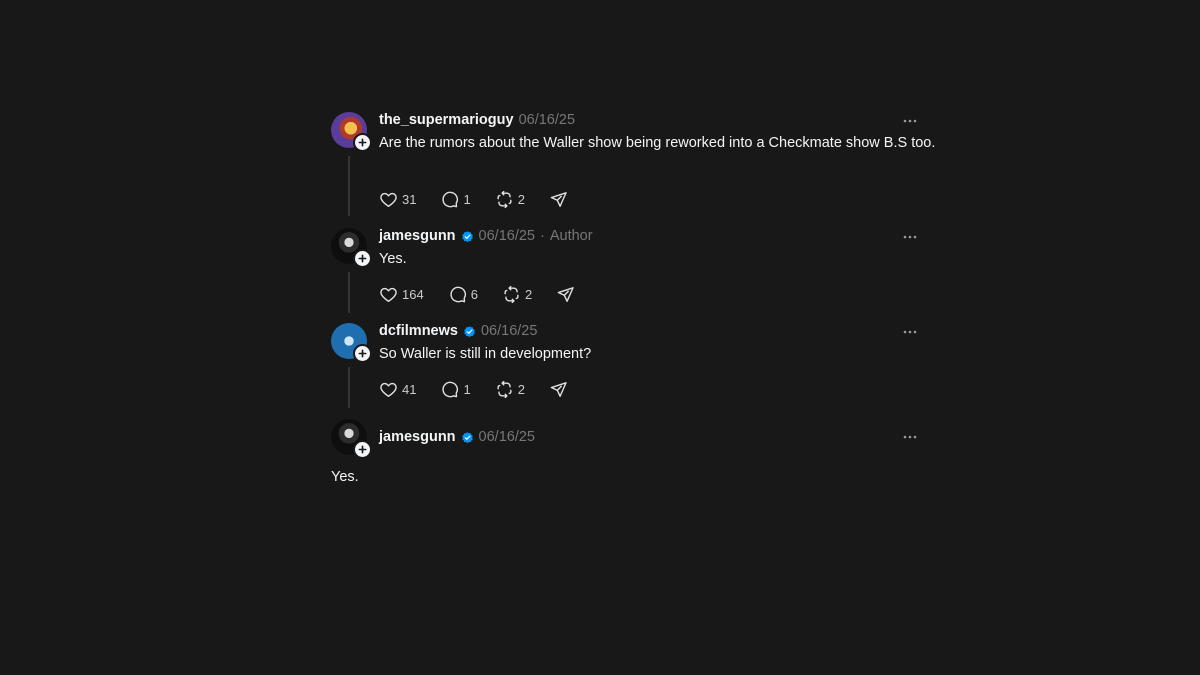 The width and height of the screenshot is (1200, 675). I want to click on reply-button: 6, so click(463, 294).